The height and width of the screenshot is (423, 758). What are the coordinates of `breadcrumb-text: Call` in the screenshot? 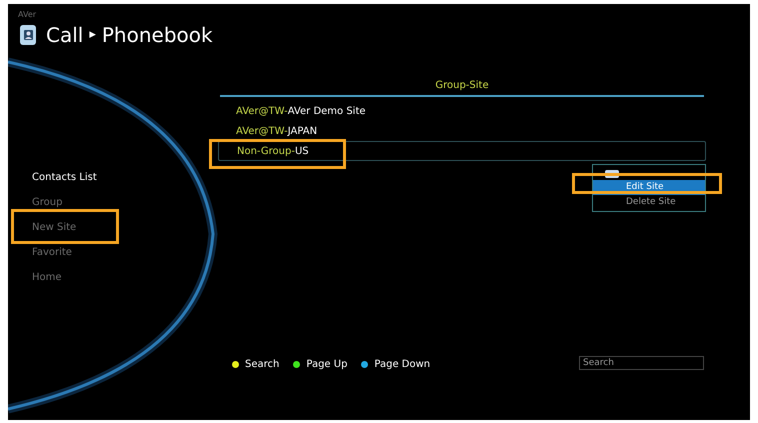 It's located at (65, 35).